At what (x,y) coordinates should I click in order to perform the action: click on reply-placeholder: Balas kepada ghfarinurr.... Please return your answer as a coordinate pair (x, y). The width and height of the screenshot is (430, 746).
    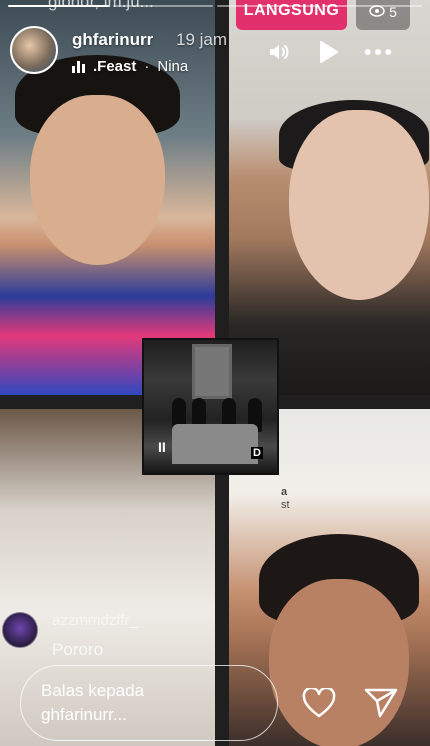
    Looking at the image, I should click on (93, 702).